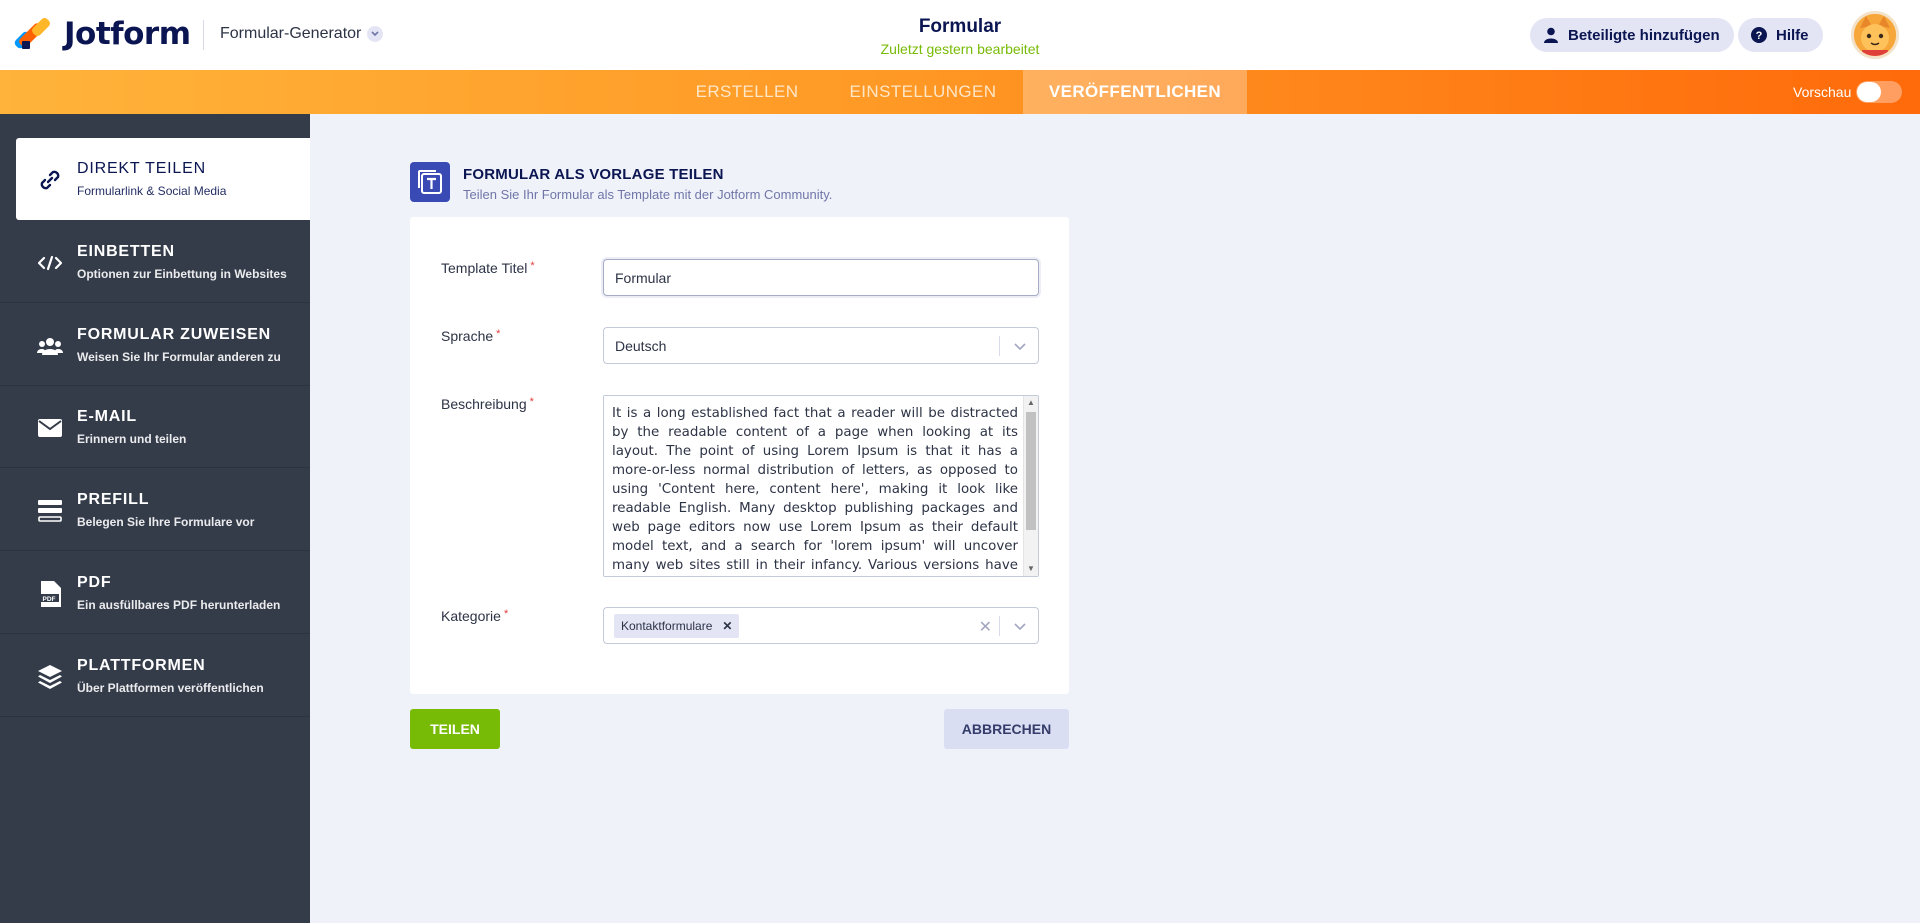 The width and height of the screenshot is (1920, 923). I want to click on sidebar-item-subtitle: Über Plattformen veröffentlichen, so click(170, 688).